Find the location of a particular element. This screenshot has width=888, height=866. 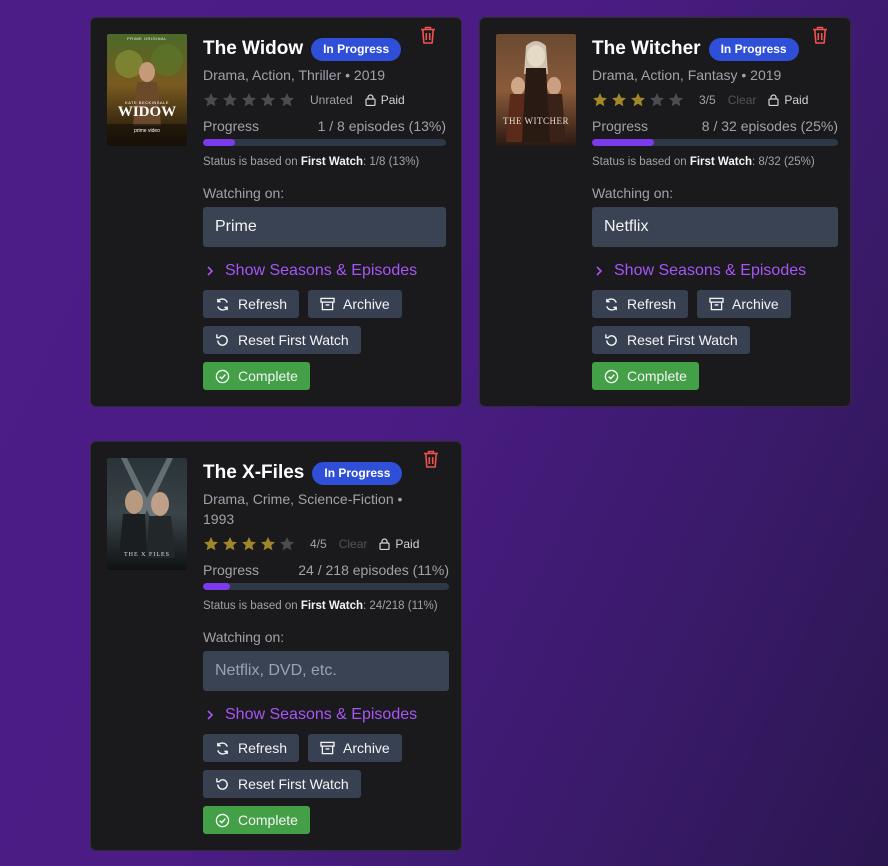

poster-caption-big: THE WITCHER is located at coordinates (536, 121).